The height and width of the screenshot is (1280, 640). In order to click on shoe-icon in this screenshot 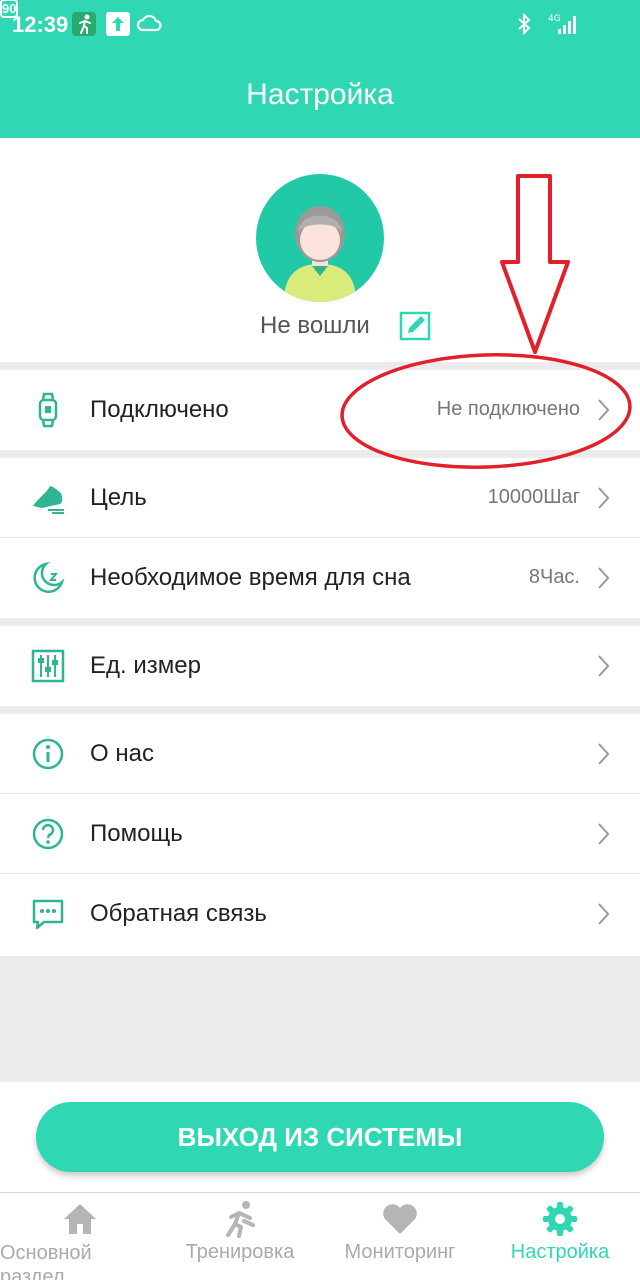, I will do `click(48, 498)`.